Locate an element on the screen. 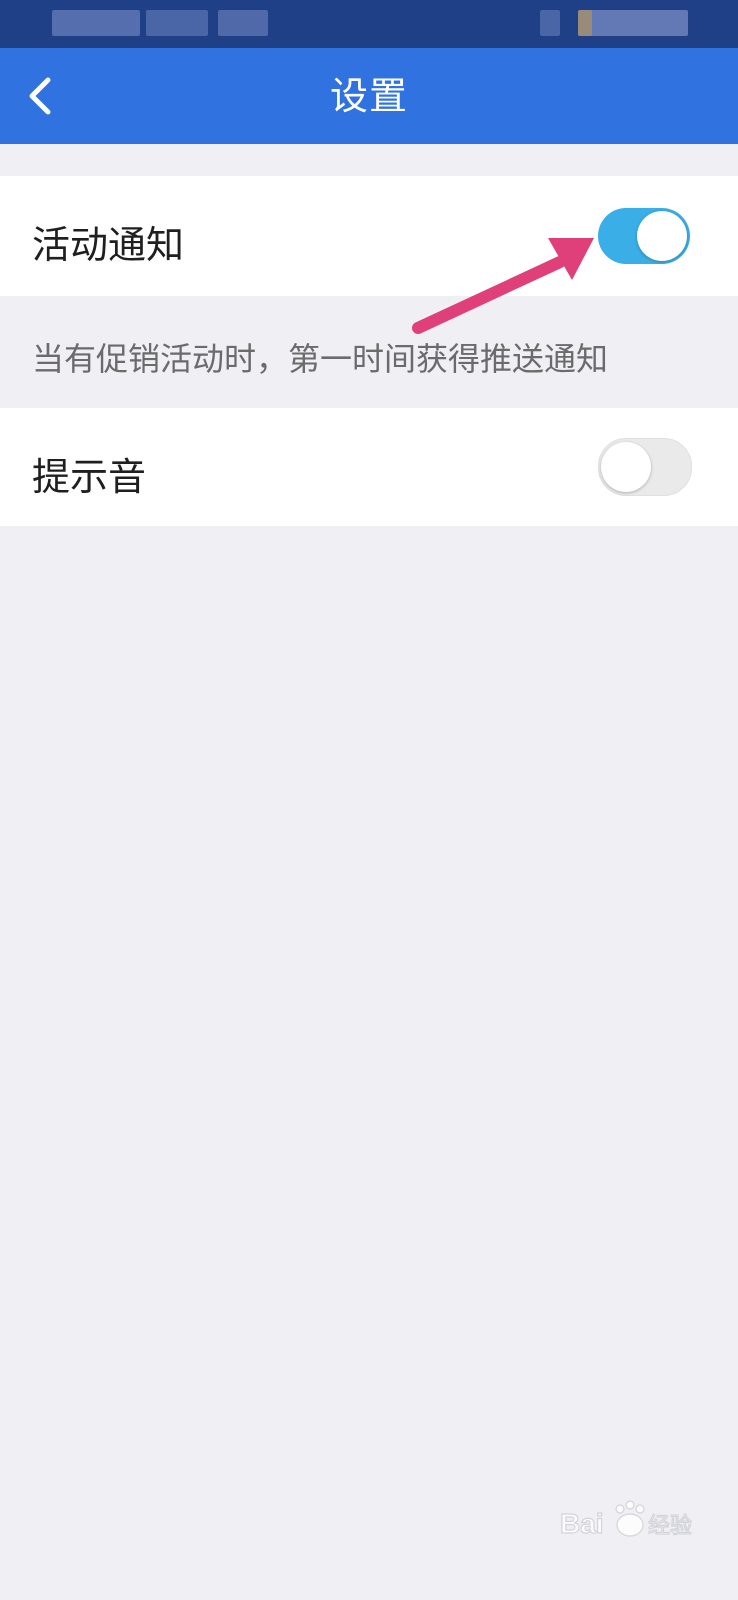 This screenshot has height=1600, width=738. baidu-jingyan-watermark: Bai 经验 is located at coordinates (639, 1525).